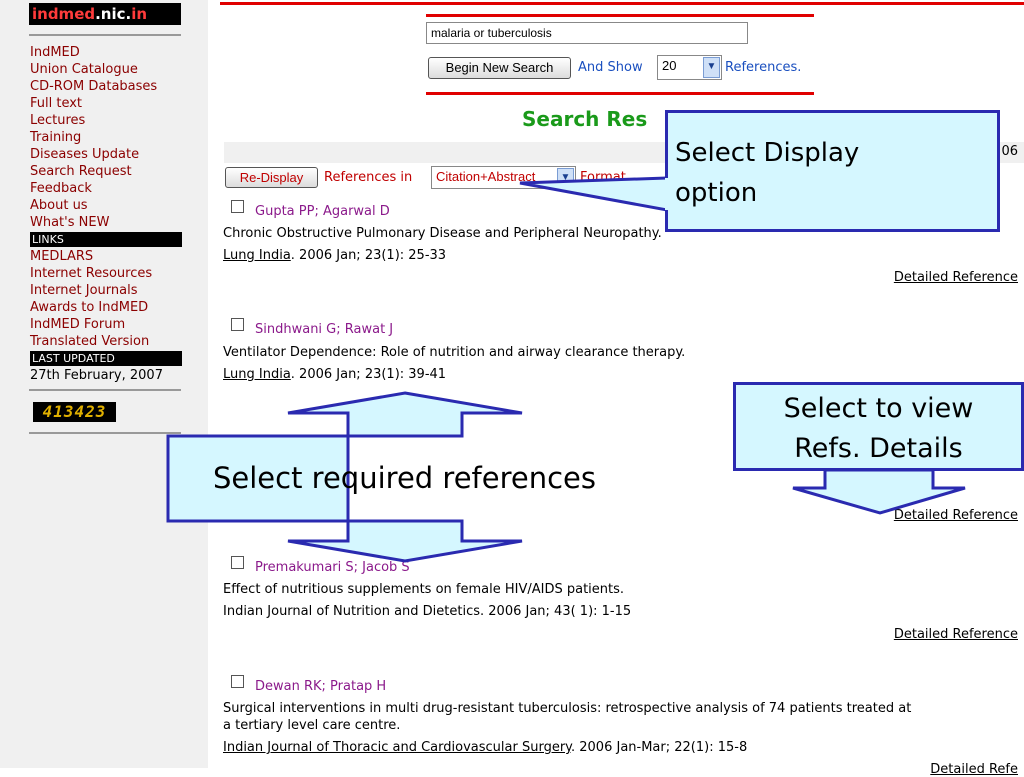 This screenshot has width=1024, height=777. Describe the element at coordinates (832, 171) in the screenshot. I see `callout-select-display: Select Display option` at that location.